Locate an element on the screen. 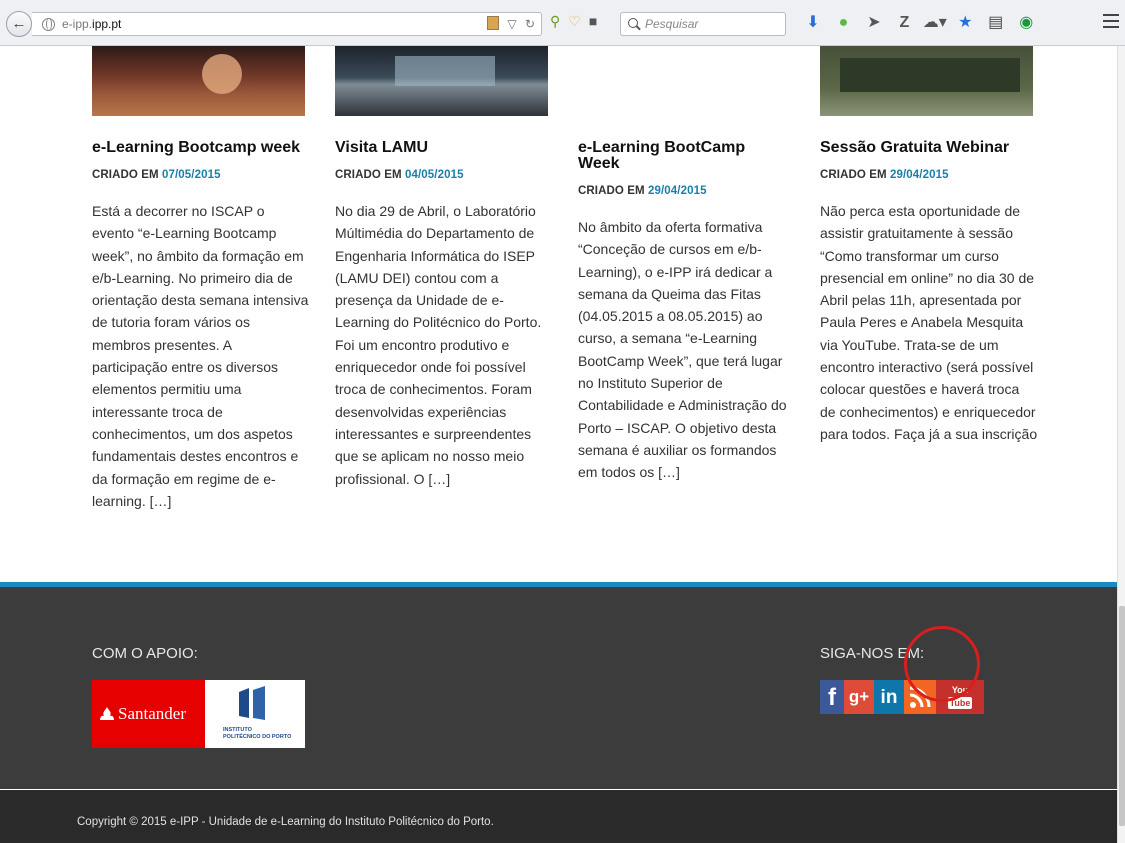 The image size is (1125, 843). toolbar-icons: ⬇ ● ➤ Z ☁▾ ★ ▤ ◉ is located at coordinates (919, 23).